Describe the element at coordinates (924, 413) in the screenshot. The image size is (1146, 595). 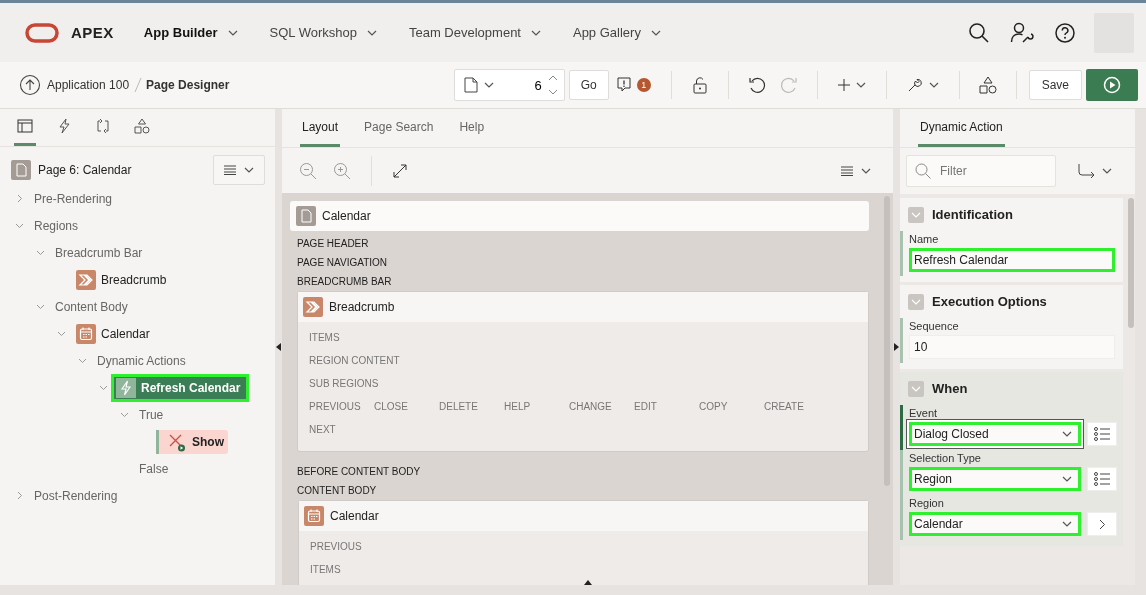
I see `field-label: Event` at that location.